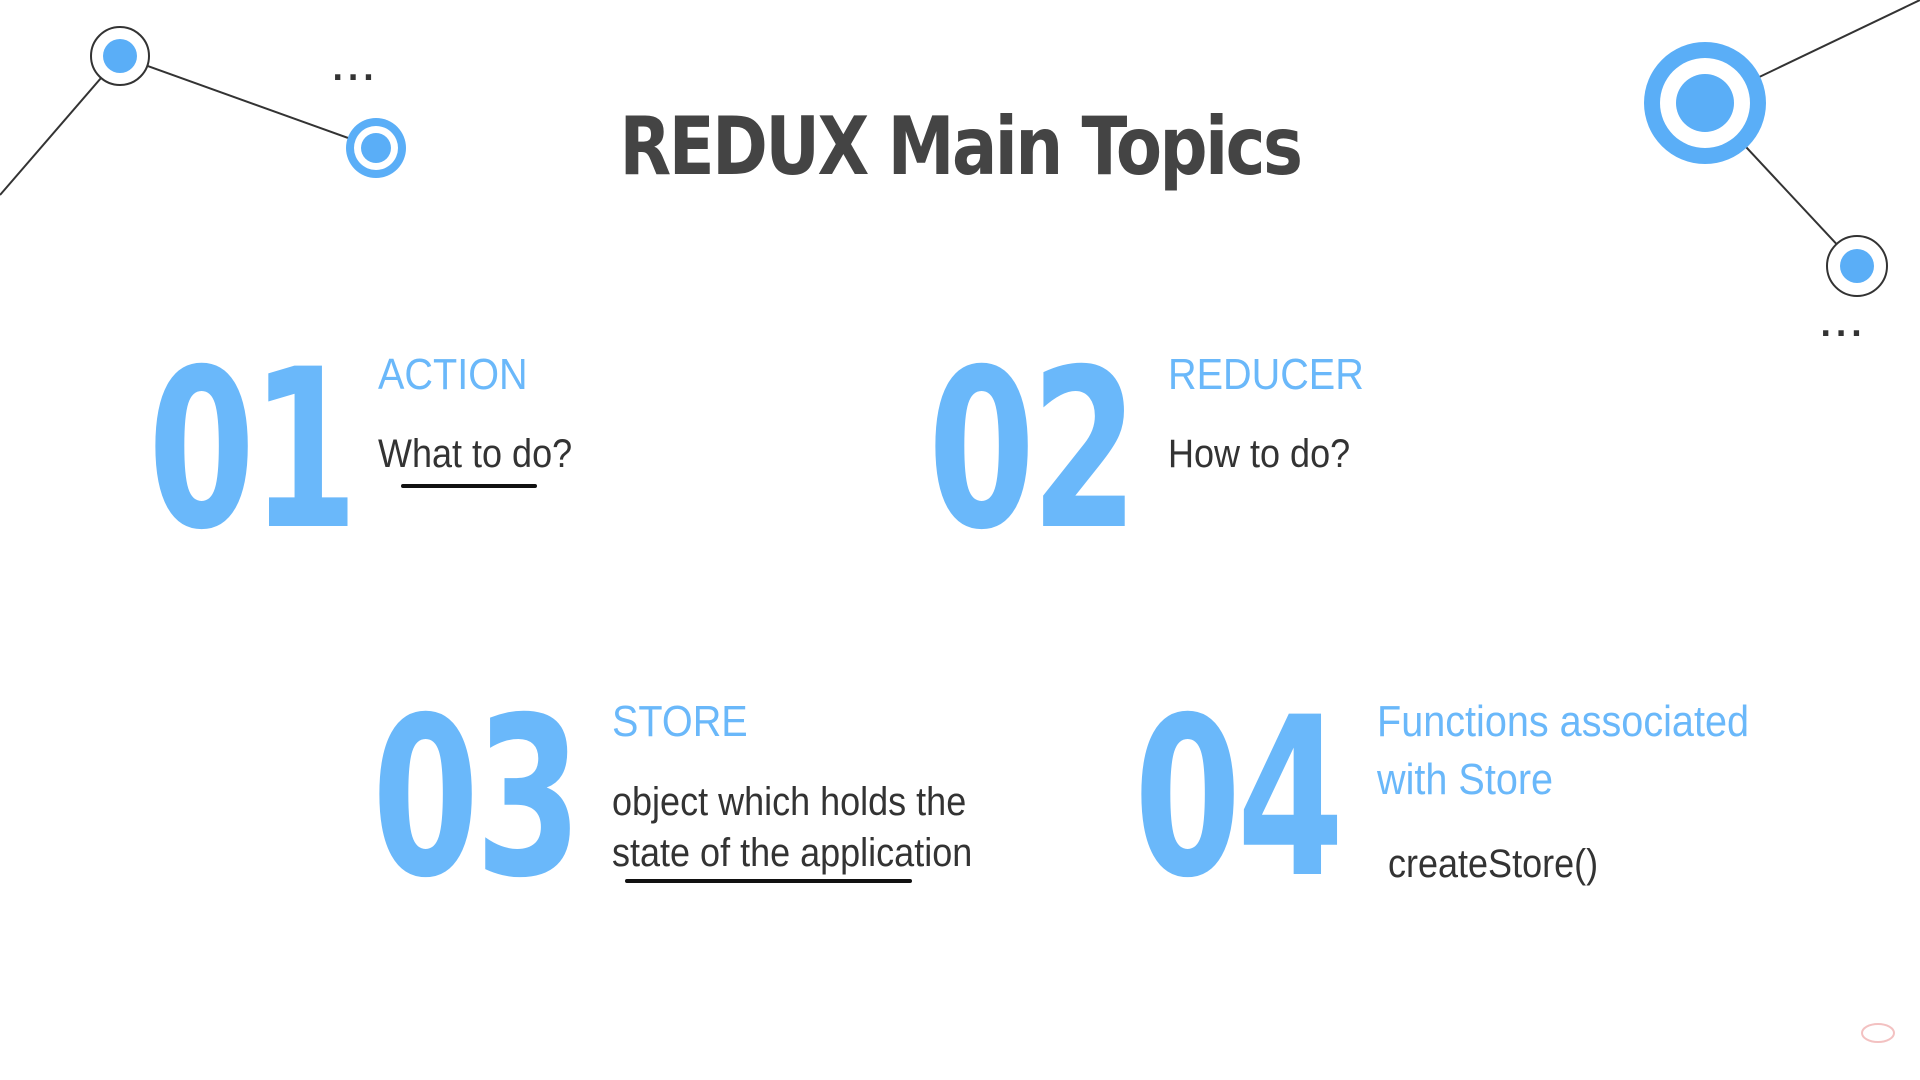  I want to click on topic-description-create-store: createStore(), so click(1493, 864).